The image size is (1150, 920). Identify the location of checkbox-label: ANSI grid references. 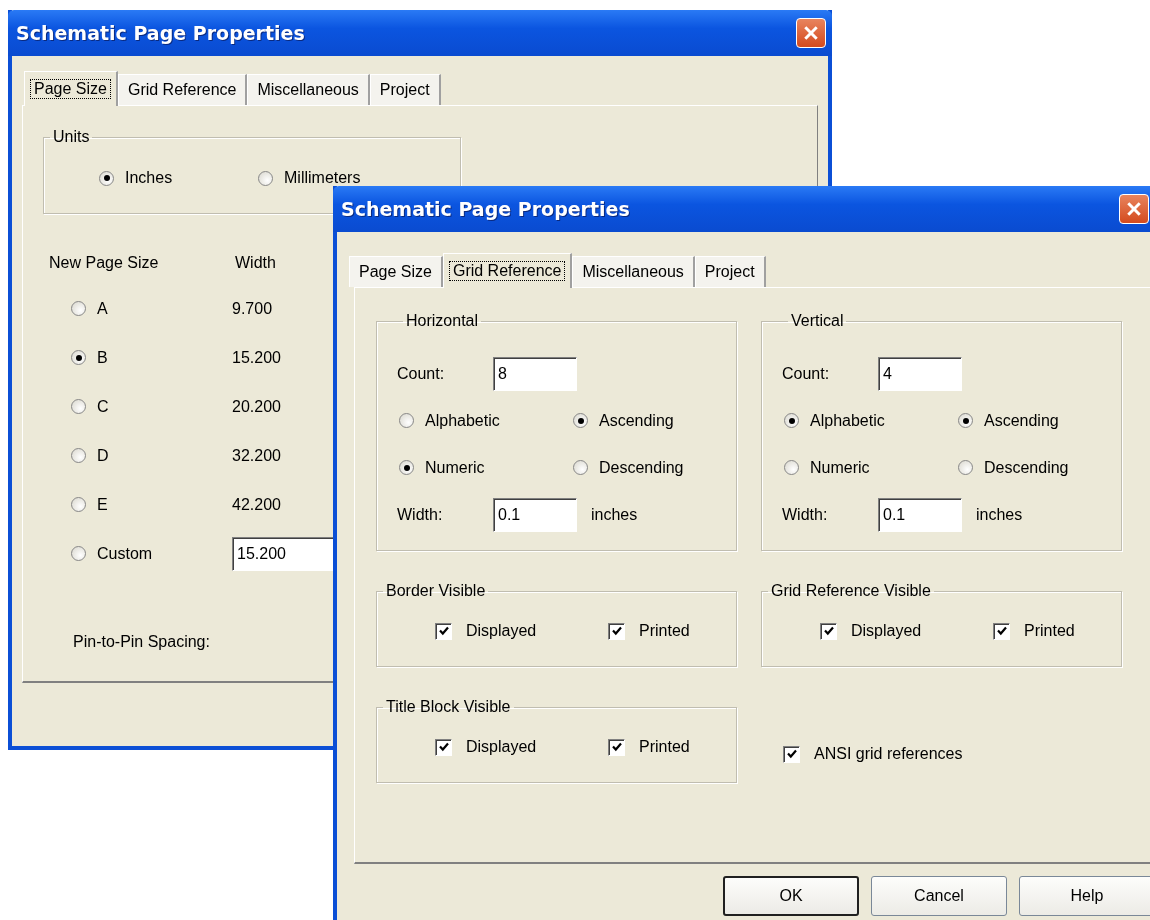
(888, 754).